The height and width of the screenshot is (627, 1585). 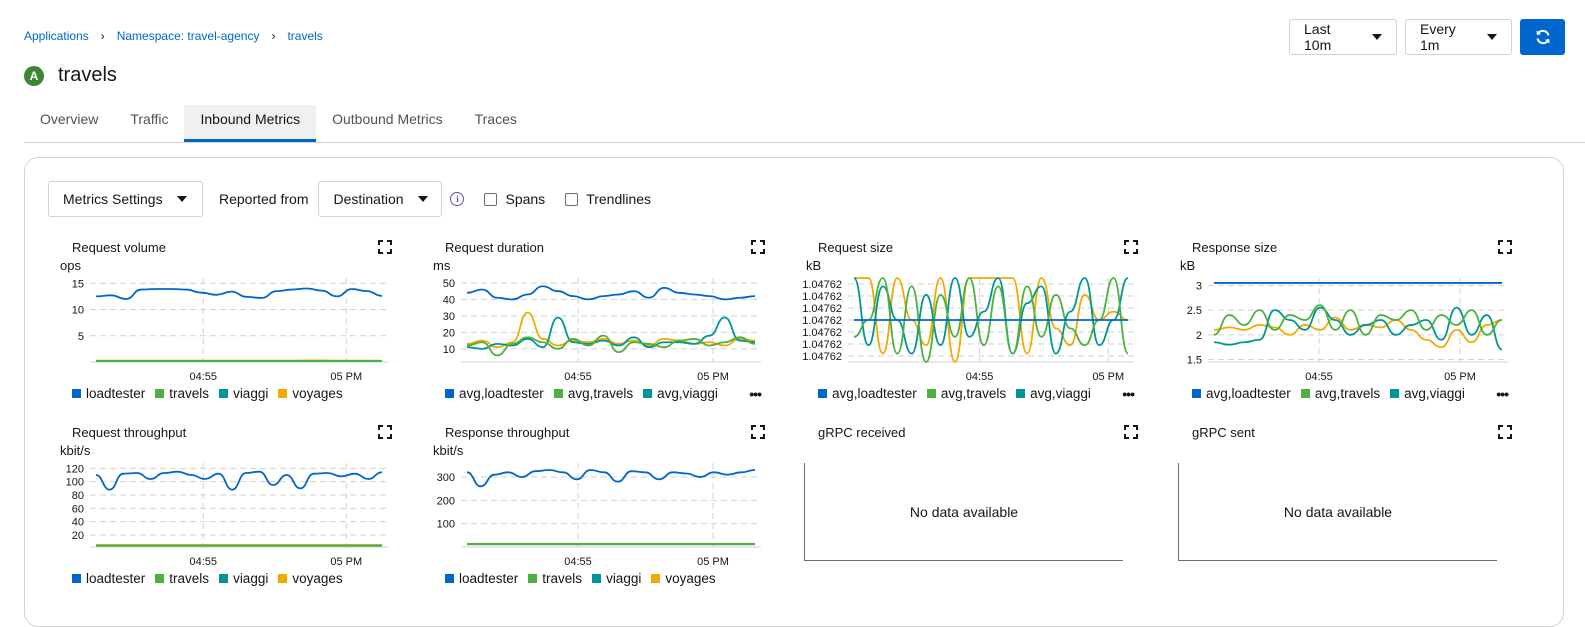 I want to click on reported-from-dropdown: Destination, so click(x=380, y=199).